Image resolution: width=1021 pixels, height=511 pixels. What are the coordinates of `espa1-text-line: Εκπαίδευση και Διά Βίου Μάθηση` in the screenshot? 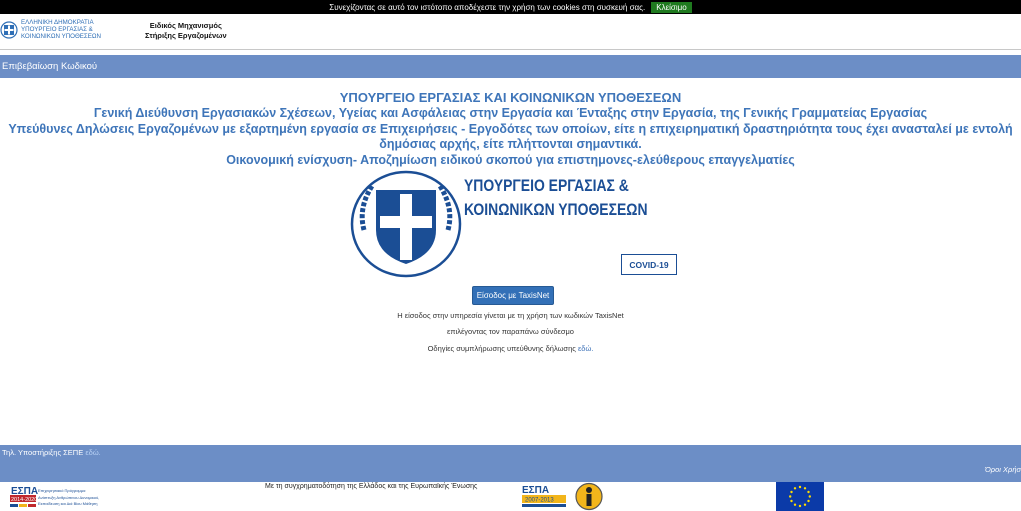 It's located at (67, 503).